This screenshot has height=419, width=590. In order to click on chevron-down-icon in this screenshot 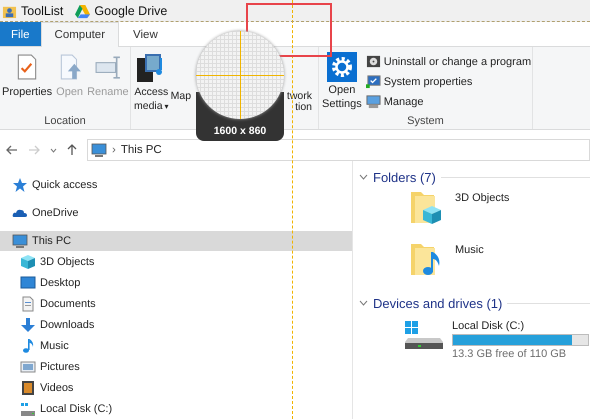, I will do `click(53, 150)`.